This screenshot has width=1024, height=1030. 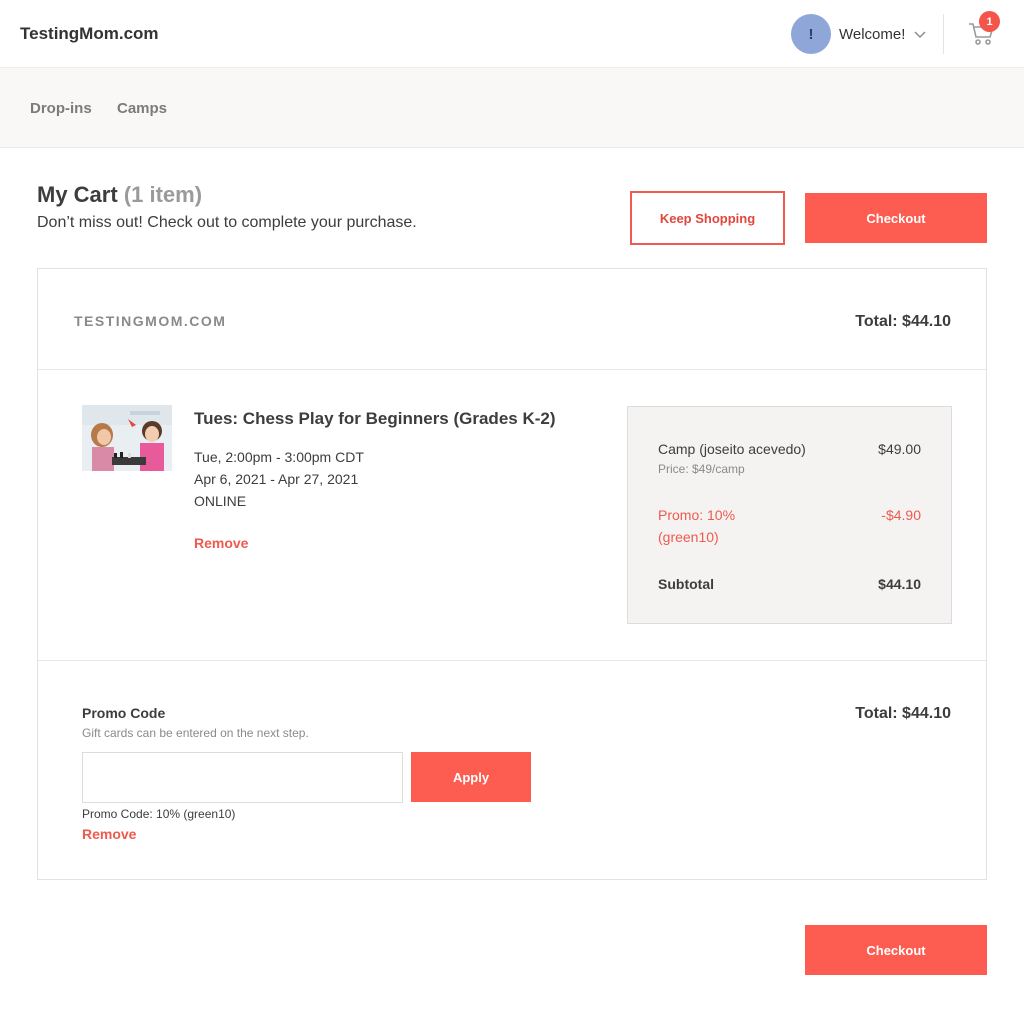 I want to click on nav-drop-ins: Drop-ins, so click(x=61, y=108).